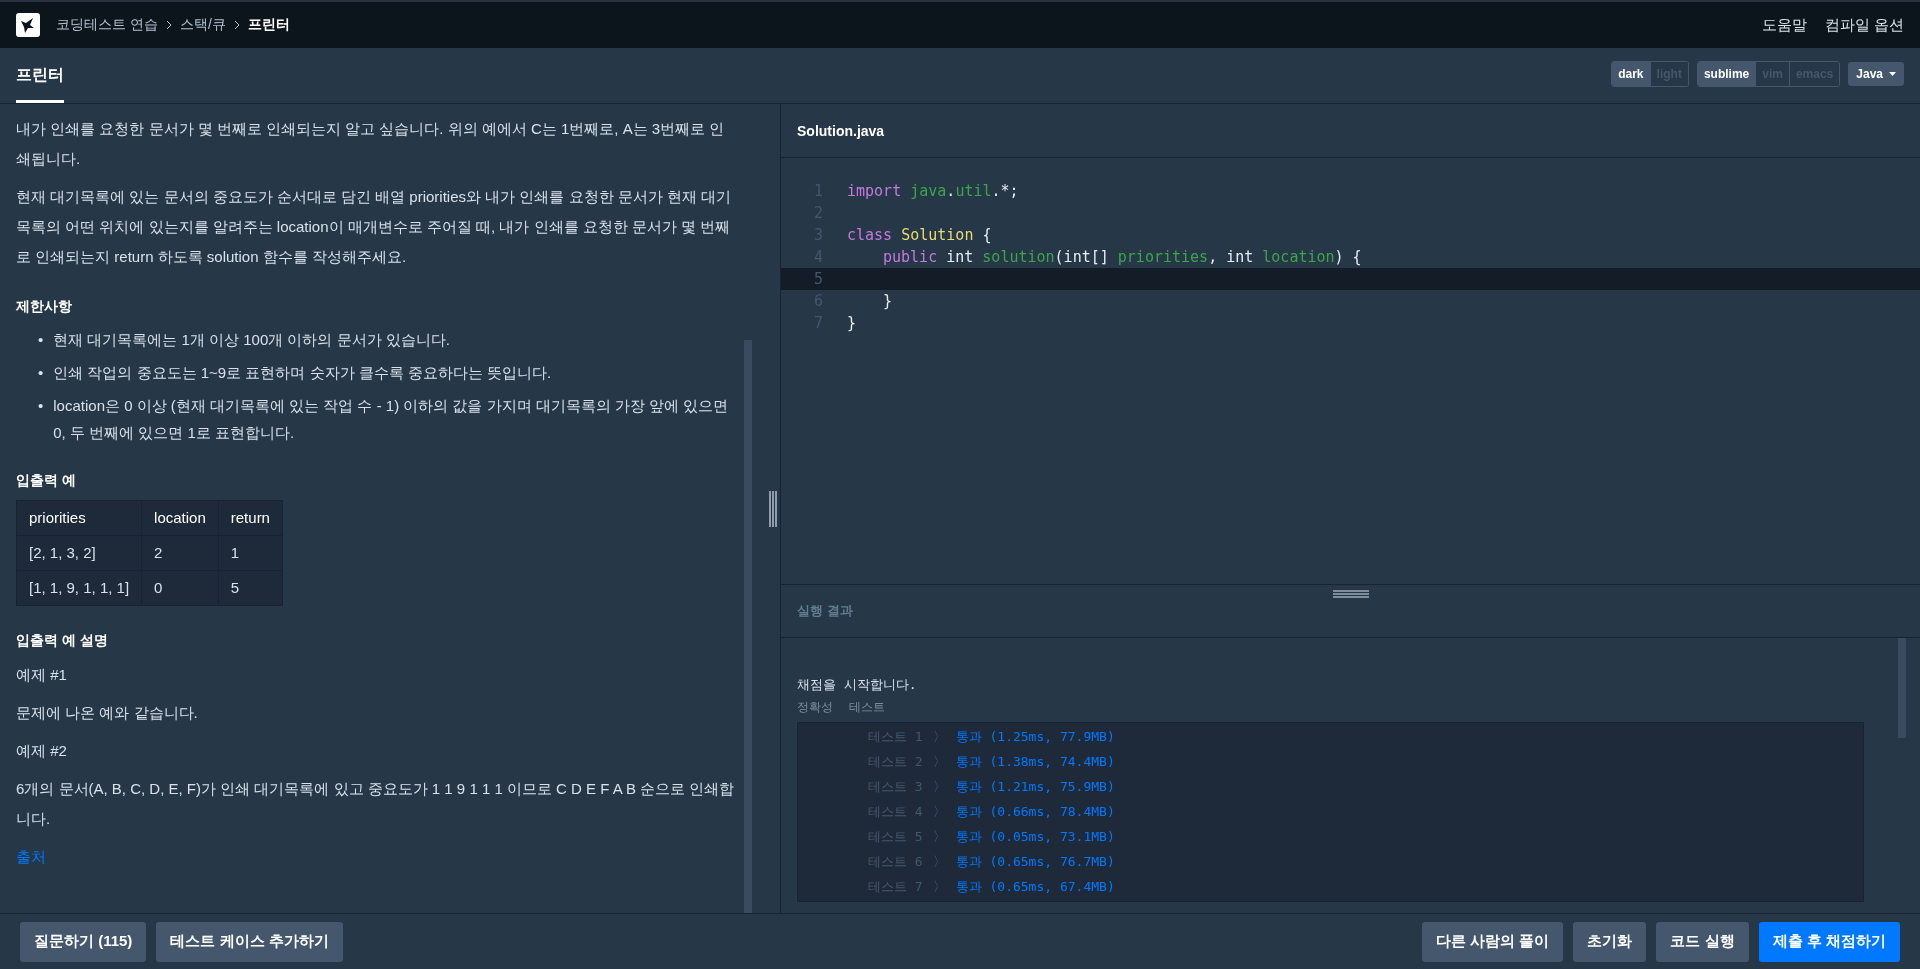 The width and height of the screenshot is (1920, 969). What do you see at coordinates (815, 707) in the screenshot?
I see `group-label: 정확성` at bounding box center [815, 707].